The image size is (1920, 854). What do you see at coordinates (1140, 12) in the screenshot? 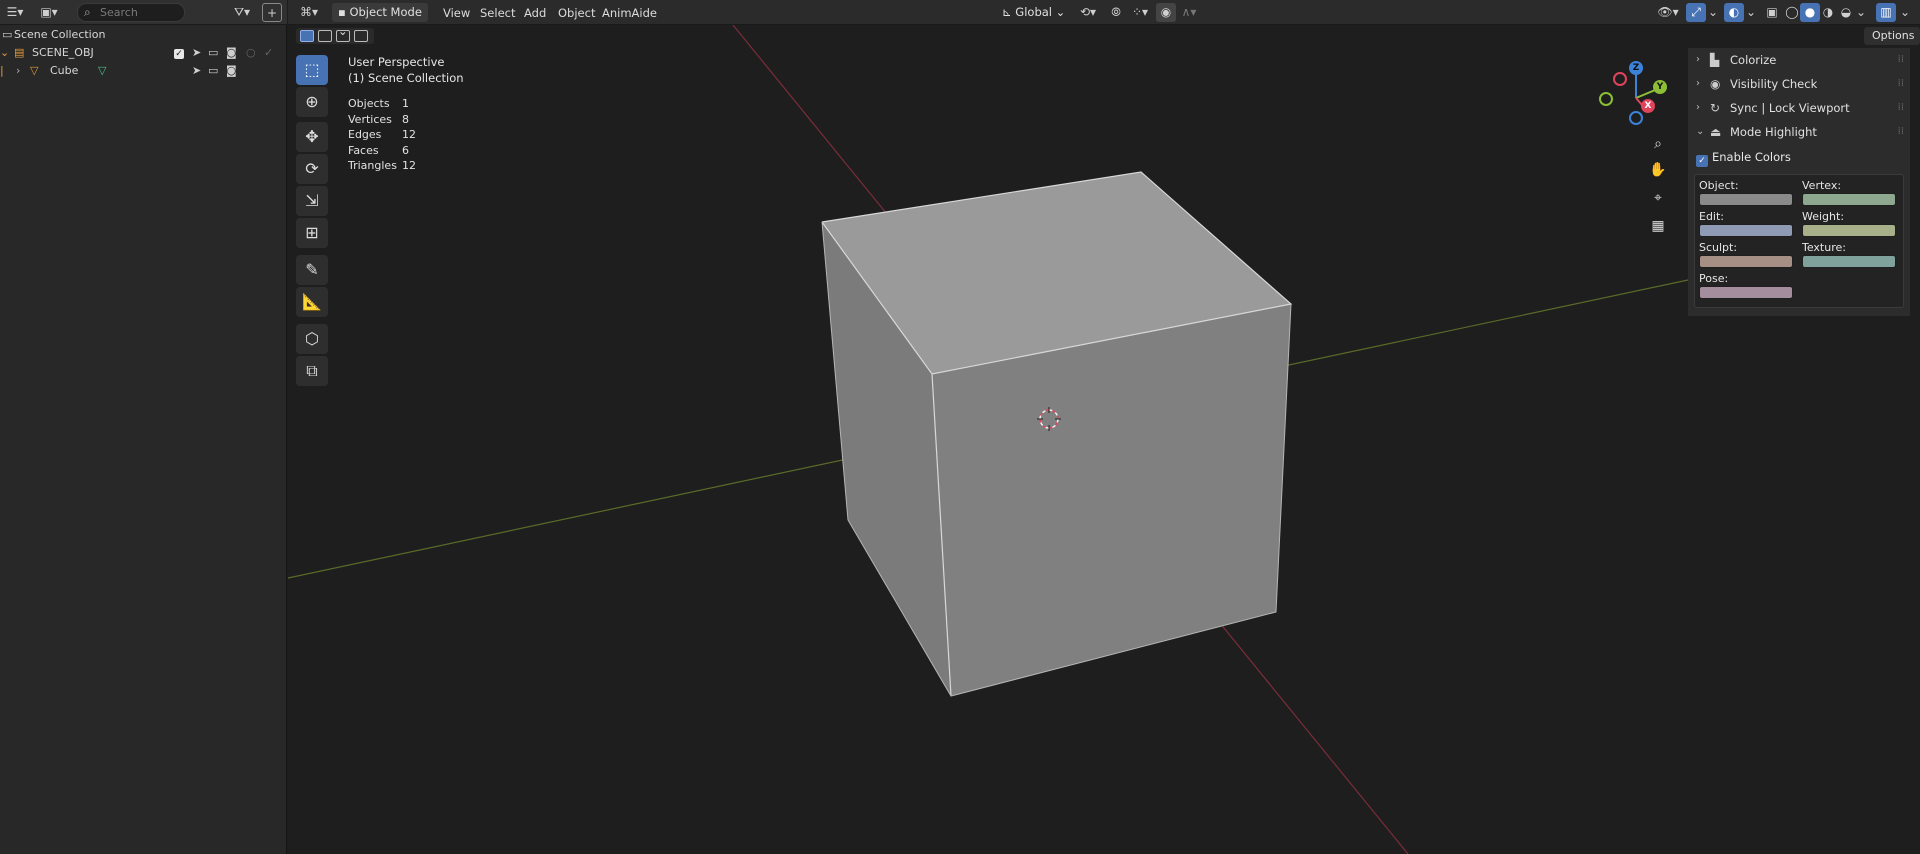
I see `snap-target-icon: ⁘▾` at bounding box center [1140, 12].